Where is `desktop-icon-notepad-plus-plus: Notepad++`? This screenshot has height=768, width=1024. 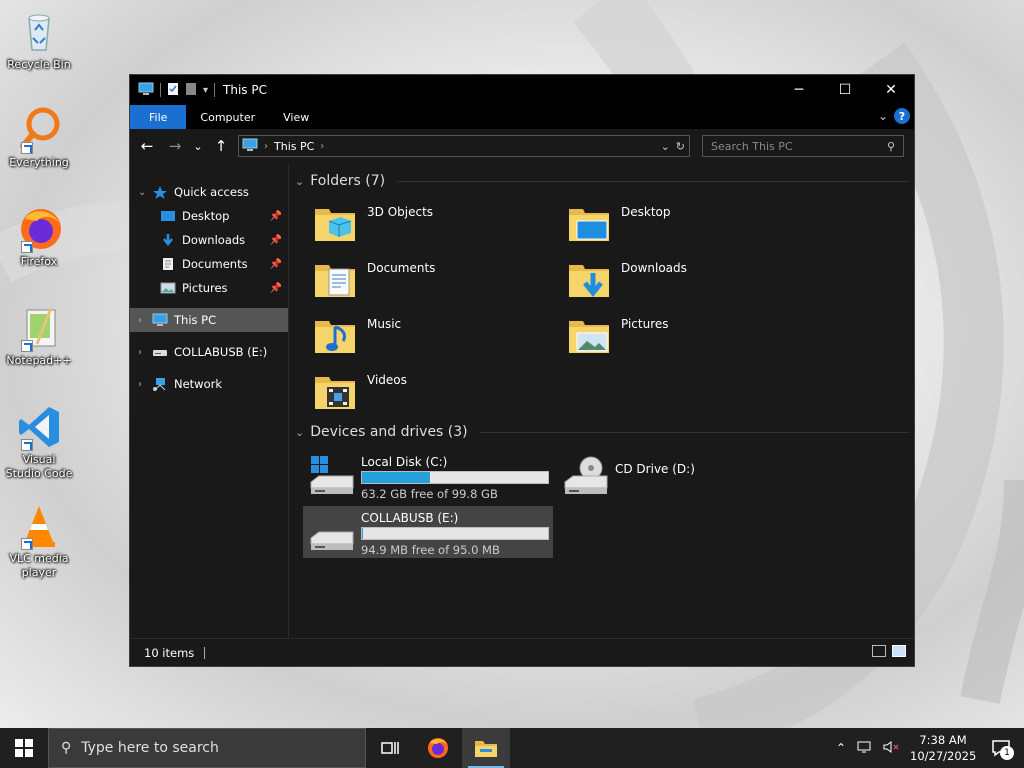
desktop-icon-notepad-plus-plus: Notepad++ is located at coordinates (39, 336).